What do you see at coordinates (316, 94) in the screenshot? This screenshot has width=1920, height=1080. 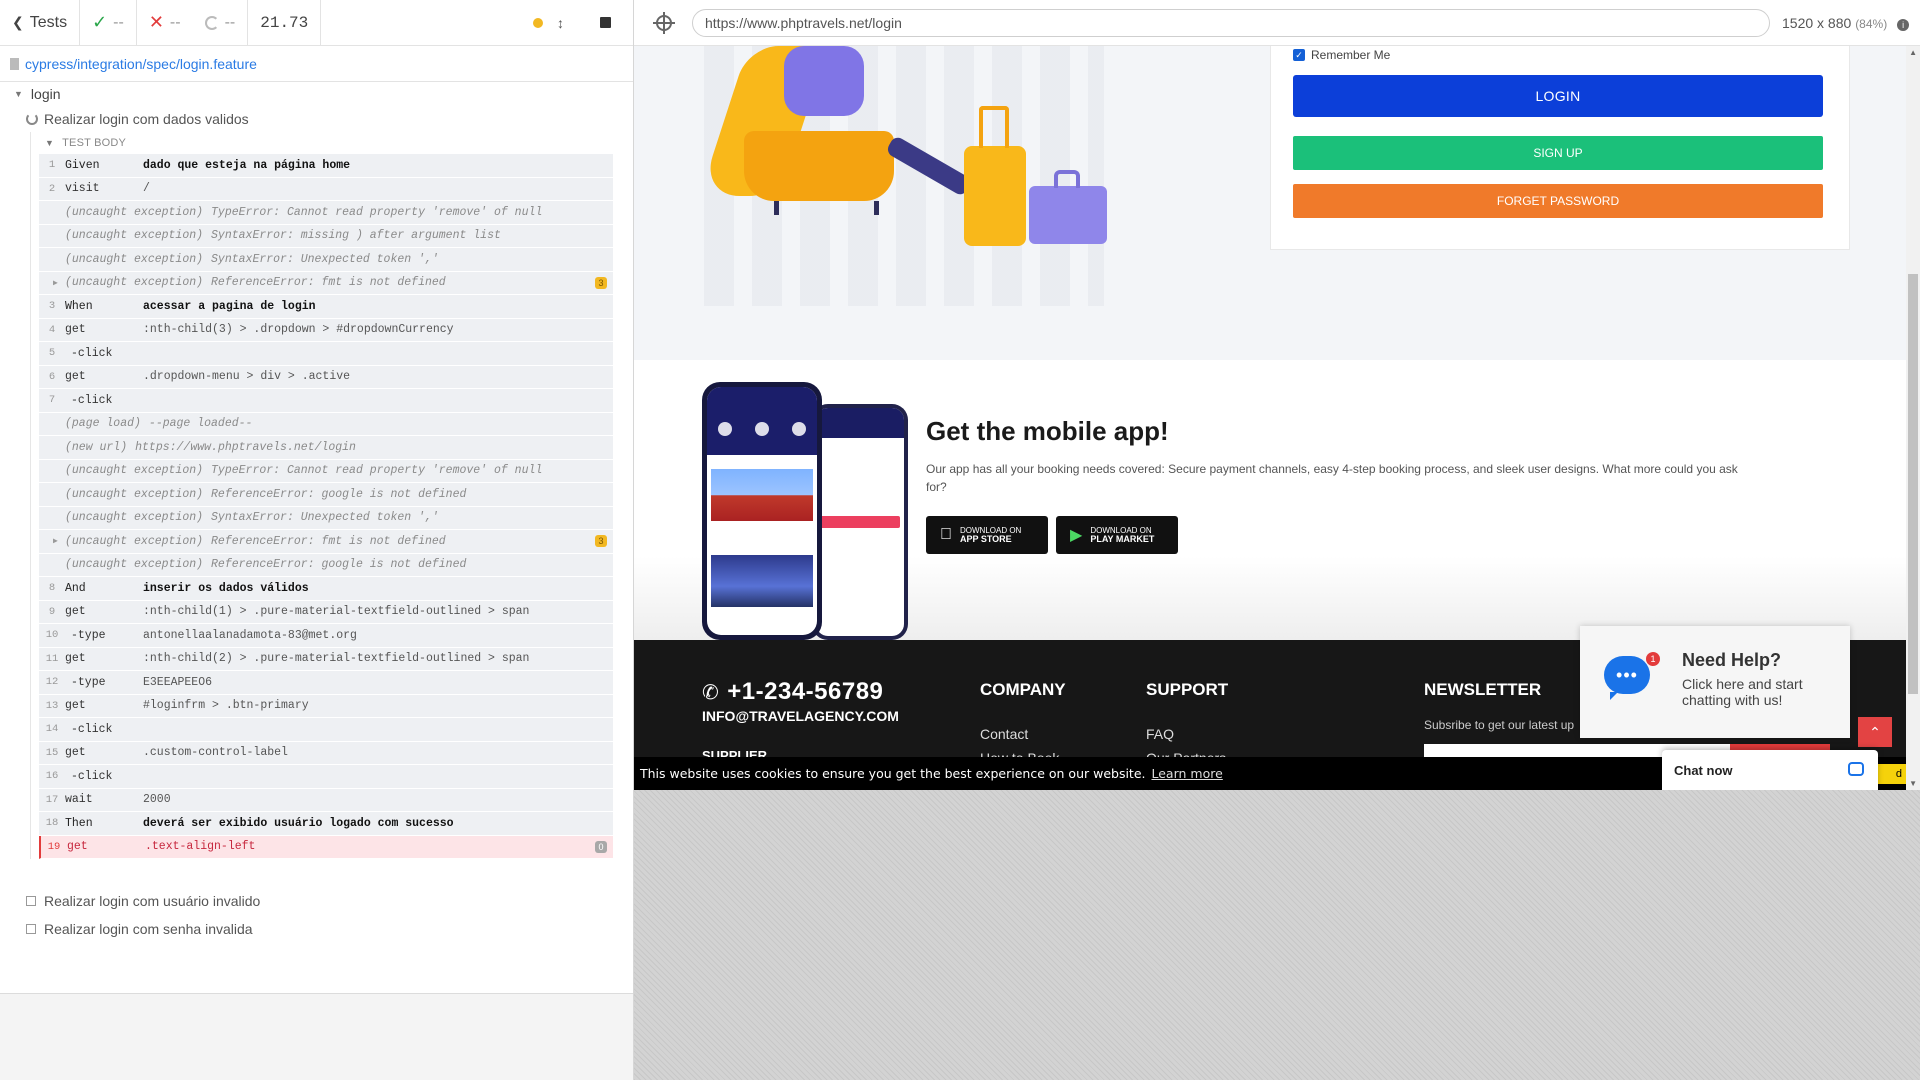 I see `suite-title: ▼ login` at bounding box center [316, 94].